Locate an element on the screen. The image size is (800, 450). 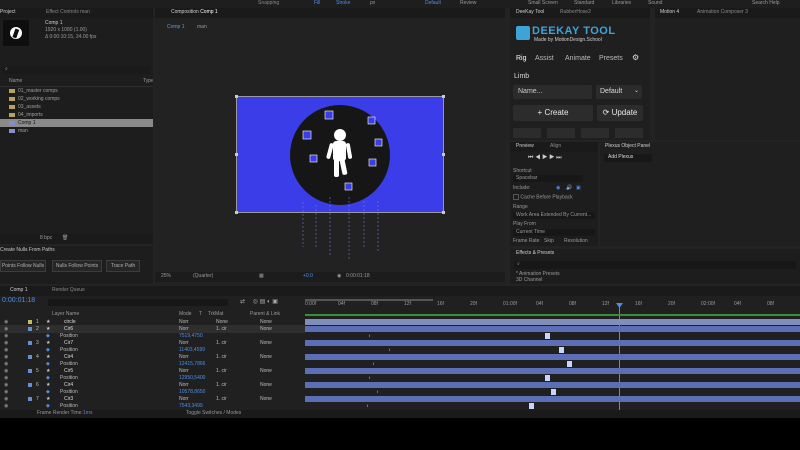
workspace-libraries: Libraries is located at coordinates (621, 3).